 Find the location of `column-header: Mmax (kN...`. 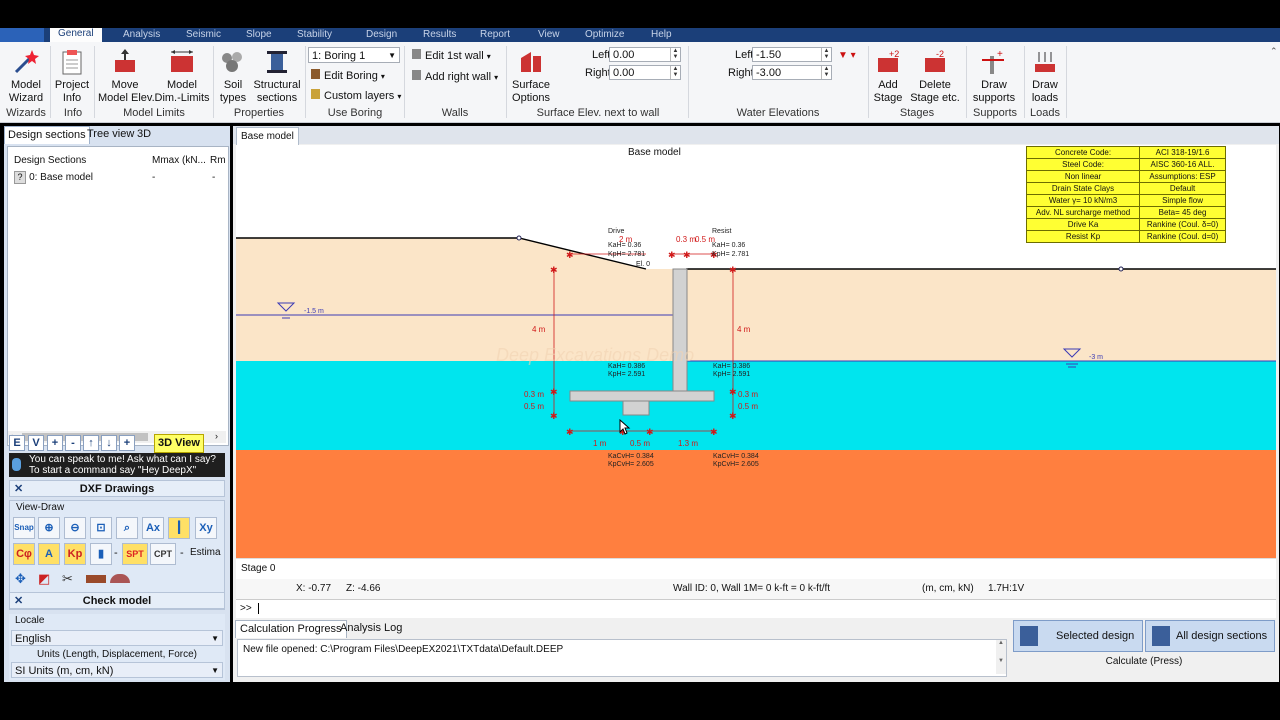

column-header: Mmax (kN... is located at coordinates (179, 160).